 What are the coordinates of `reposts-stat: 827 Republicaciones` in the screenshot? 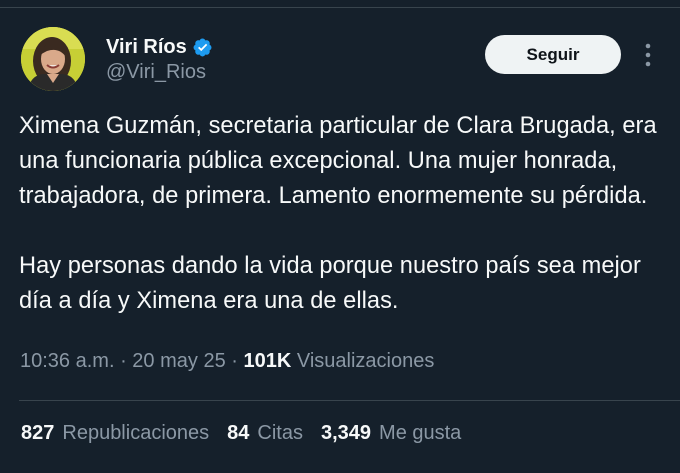 It's located at (115, 433).